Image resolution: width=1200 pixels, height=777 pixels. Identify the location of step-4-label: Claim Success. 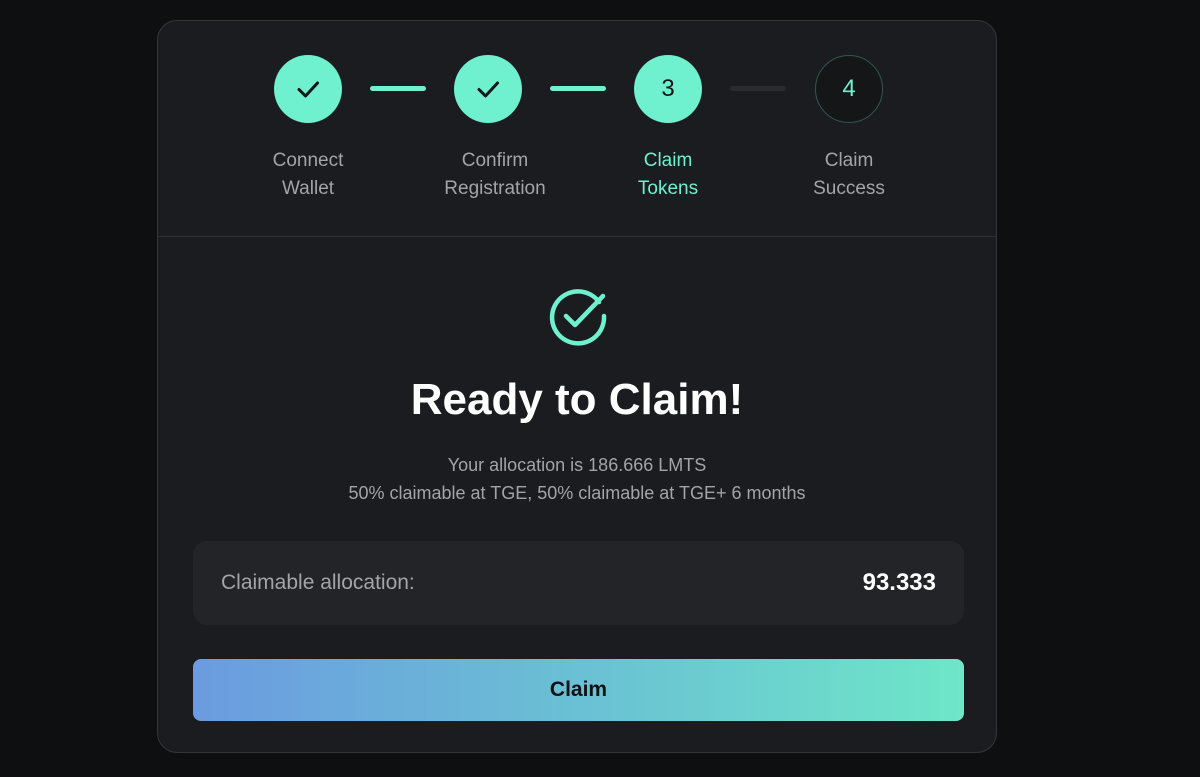
(849, 175).